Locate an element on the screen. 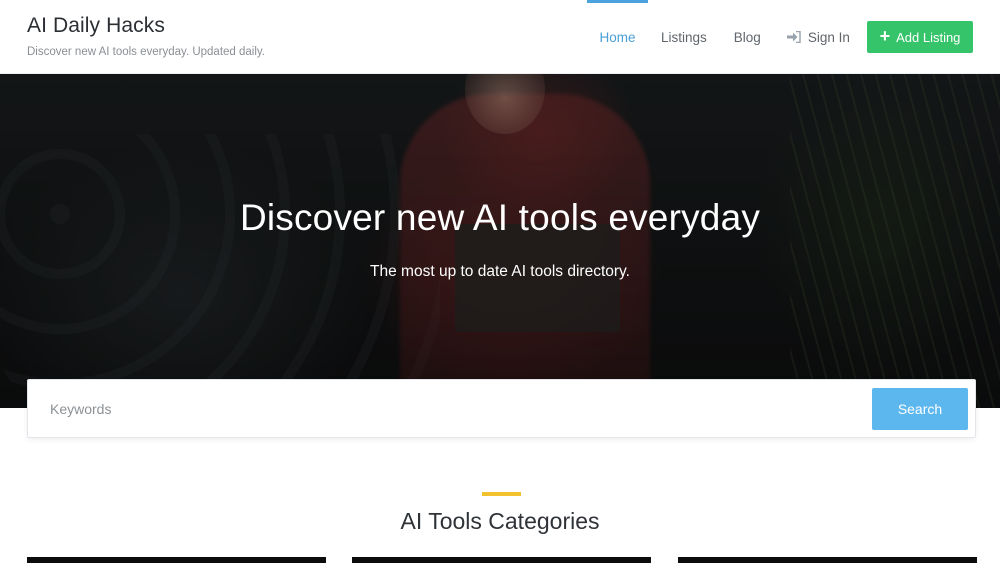 The image size is (1000, 563). search-bar: Search is located at coordinates (501, 408).